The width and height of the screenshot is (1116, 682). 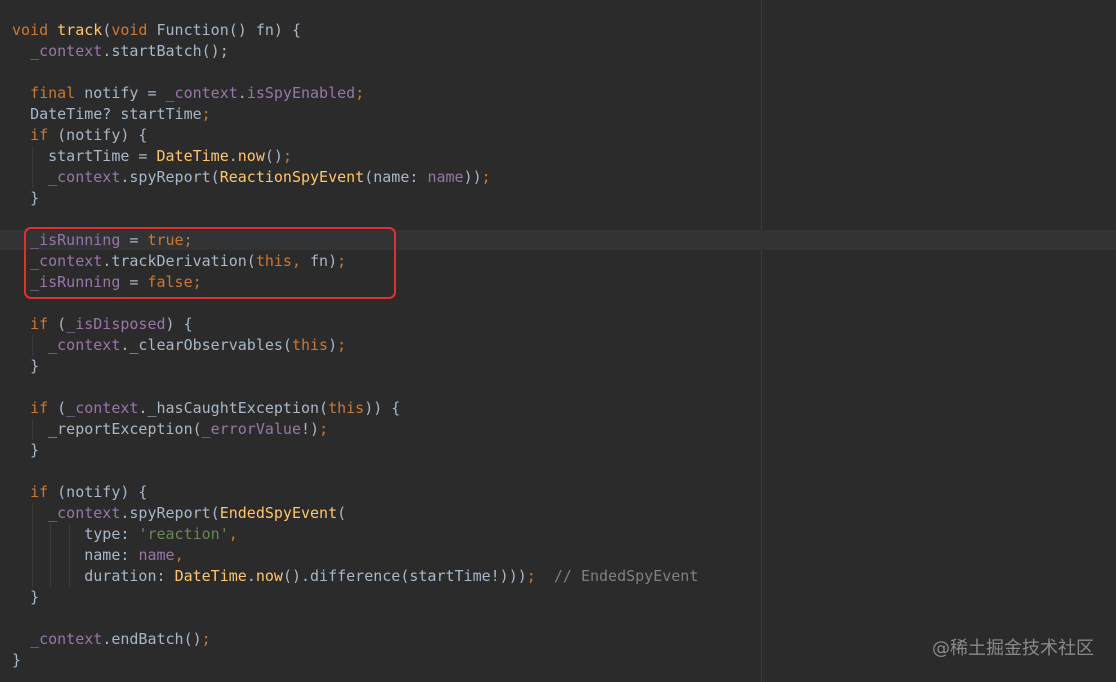 What do you see at coordinates (102, 135) in the screenshot?
I see `code-token-plain: (notify) {` at bounding box center [102, 135].